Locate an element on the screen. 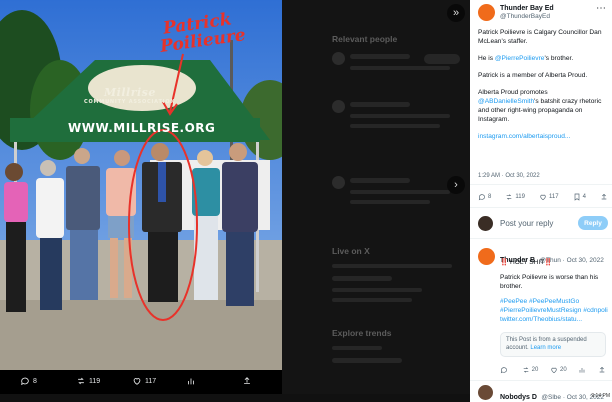  learn-more-link: Learn more is located at coordinates (545, 348).